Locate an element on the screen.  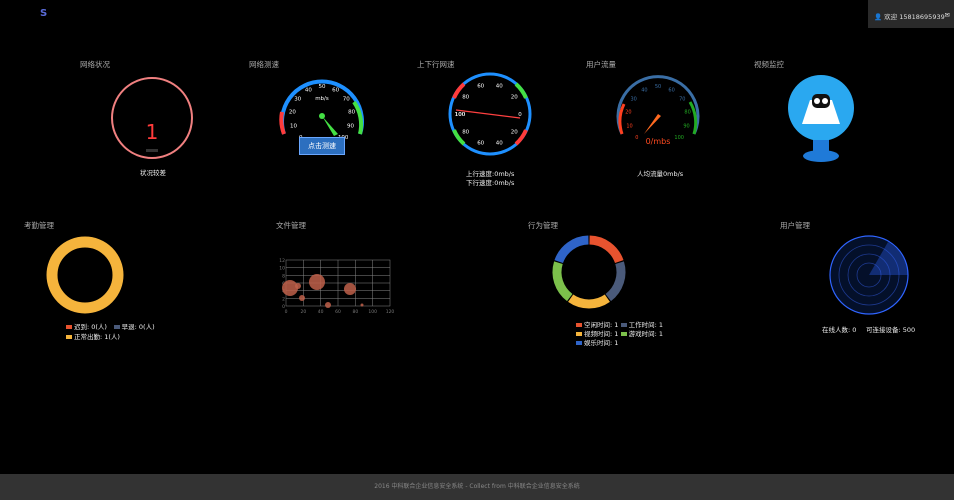
file-y-tick: 10 is located at coordinates (282, 269).